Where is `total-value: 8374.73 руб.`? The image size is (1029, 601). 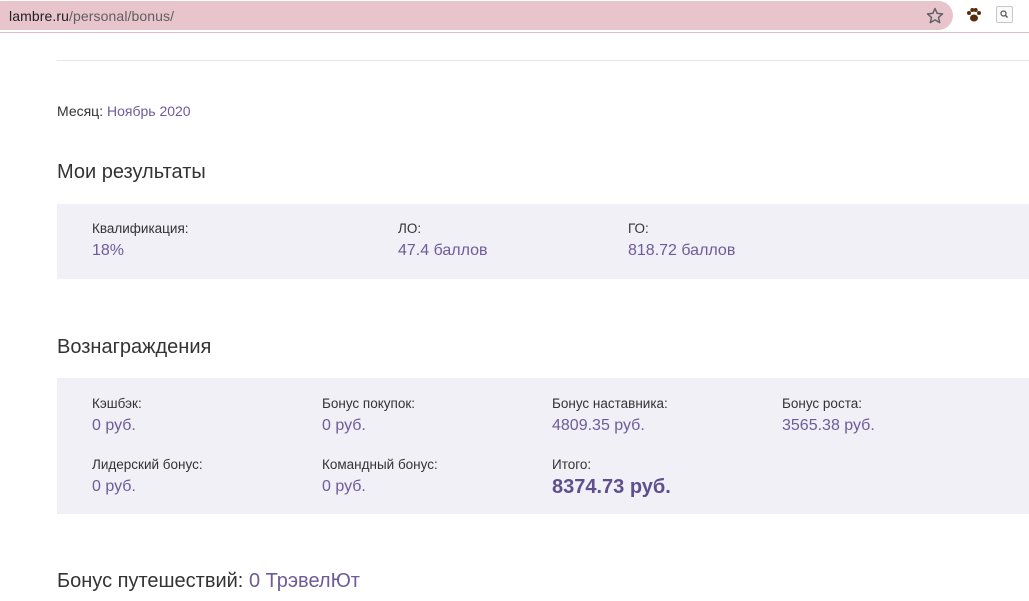 total-value: 8374.73 руб. is located at coordinates (611, 487).